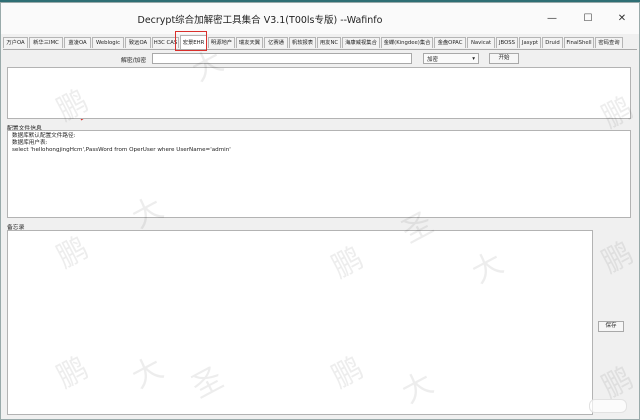 The height and width of the screenshot is (420, 640). I want to click on tab-yonyou-nc: 用友NC, so click(329, 42).